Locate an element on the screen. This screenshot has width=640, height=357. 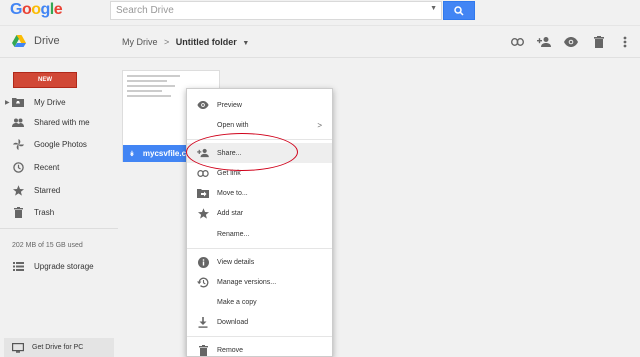
sidebar-divider is located at coordinates (59, 228).